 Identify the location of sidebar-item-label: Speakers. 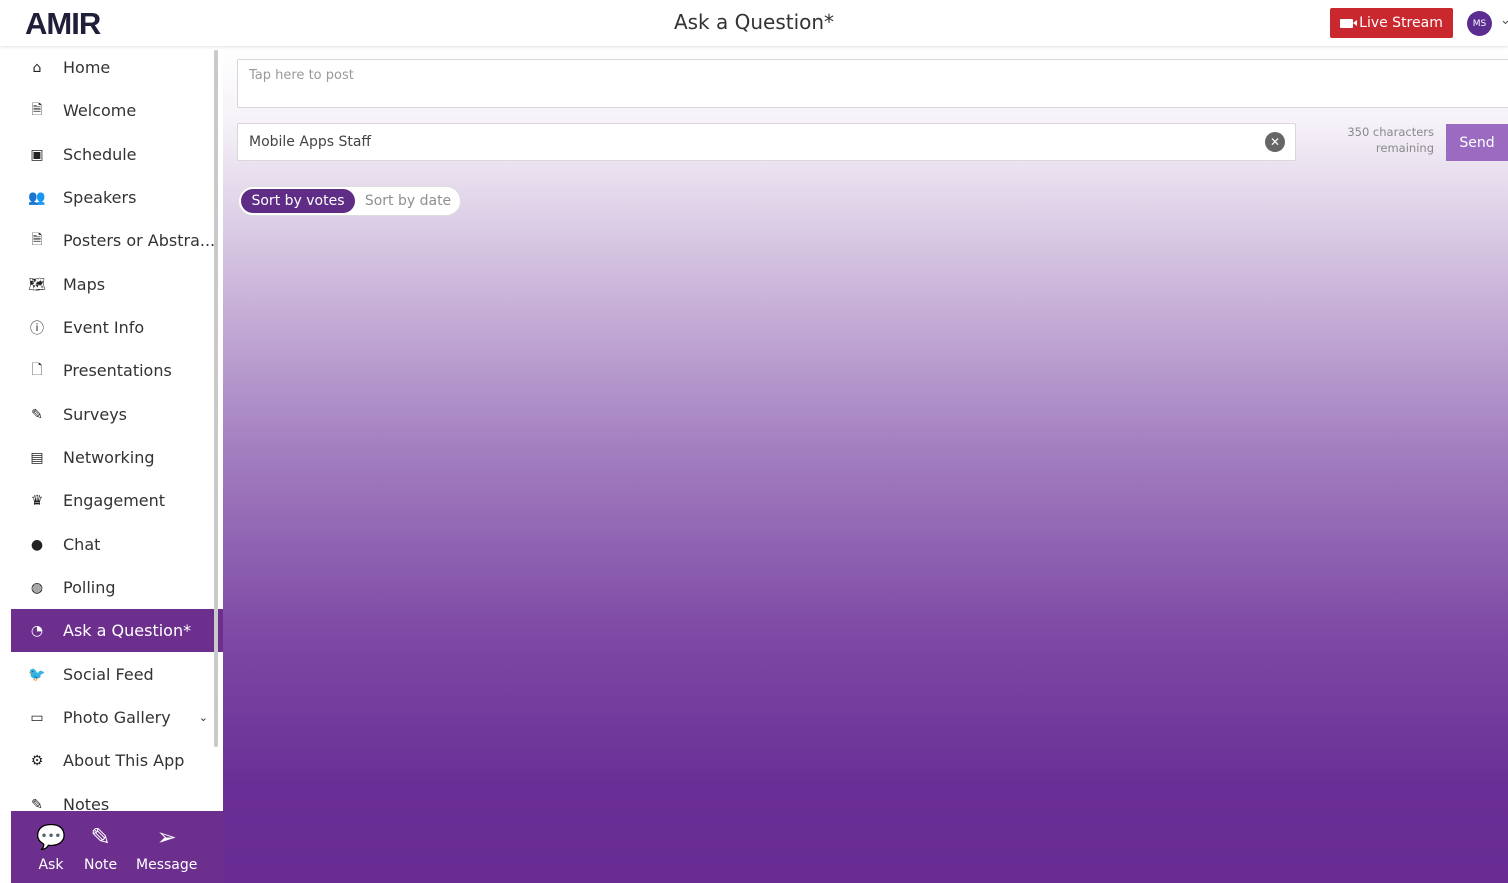
(100, 197).